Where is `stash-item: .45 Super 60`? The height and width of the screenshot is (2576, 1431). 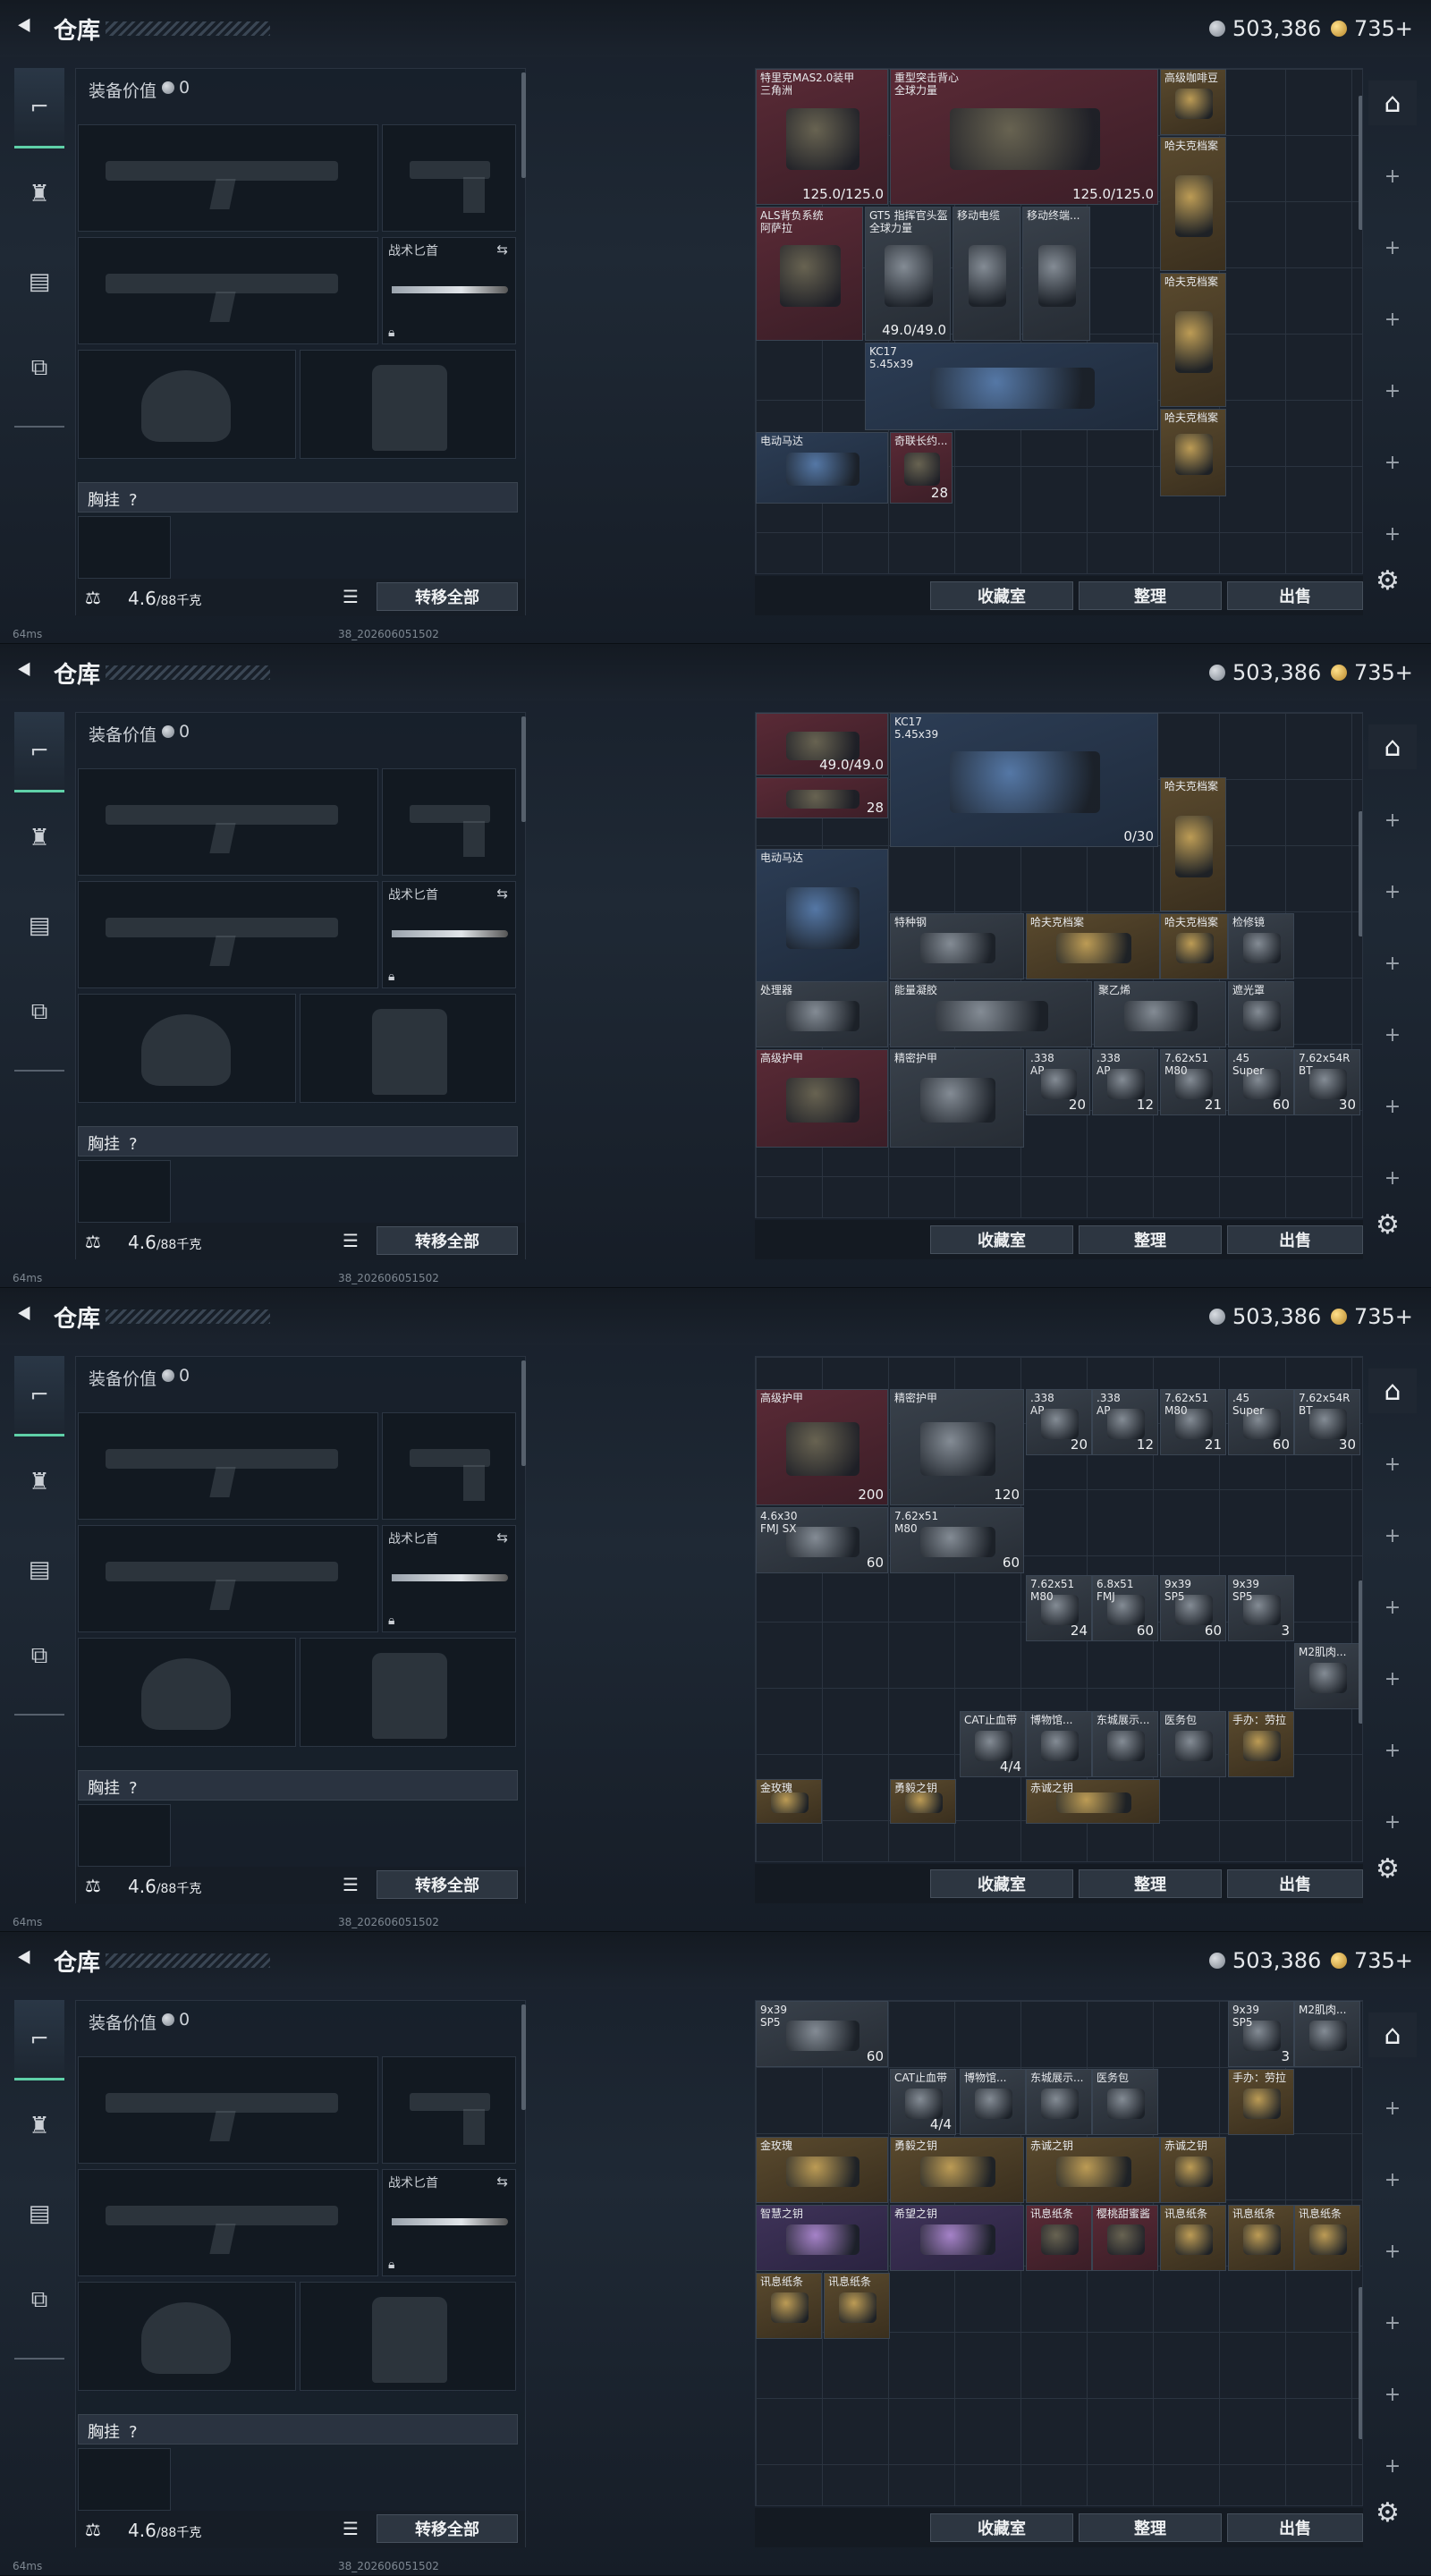 stash-item: .45 Super 60 is located at coordinates (1261, 1422).